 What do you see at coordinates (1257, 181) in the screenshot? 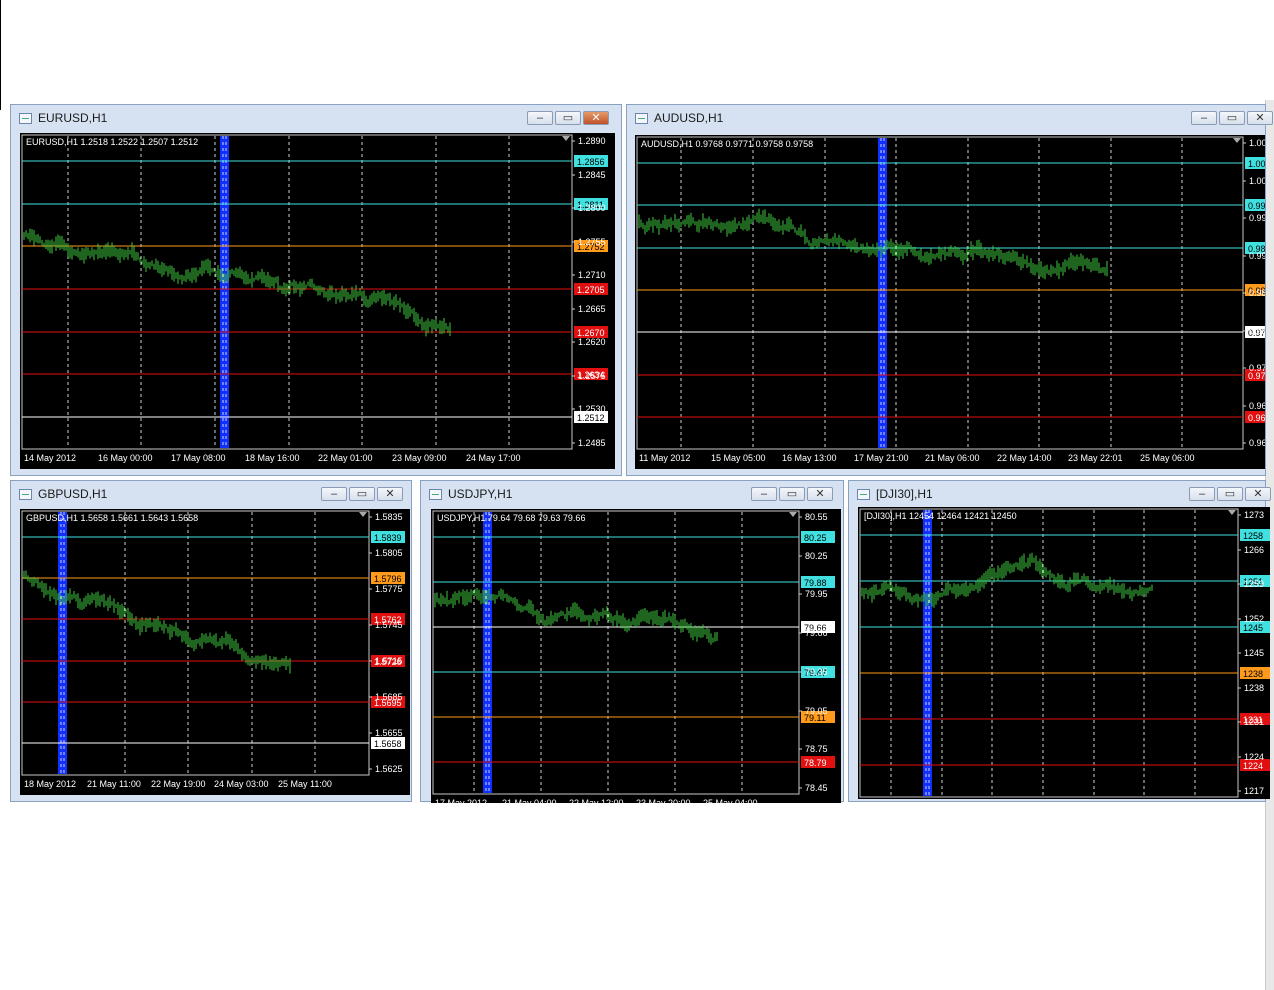
I see `y-tick-label: 1.002` at bounding box center [1257, 181].